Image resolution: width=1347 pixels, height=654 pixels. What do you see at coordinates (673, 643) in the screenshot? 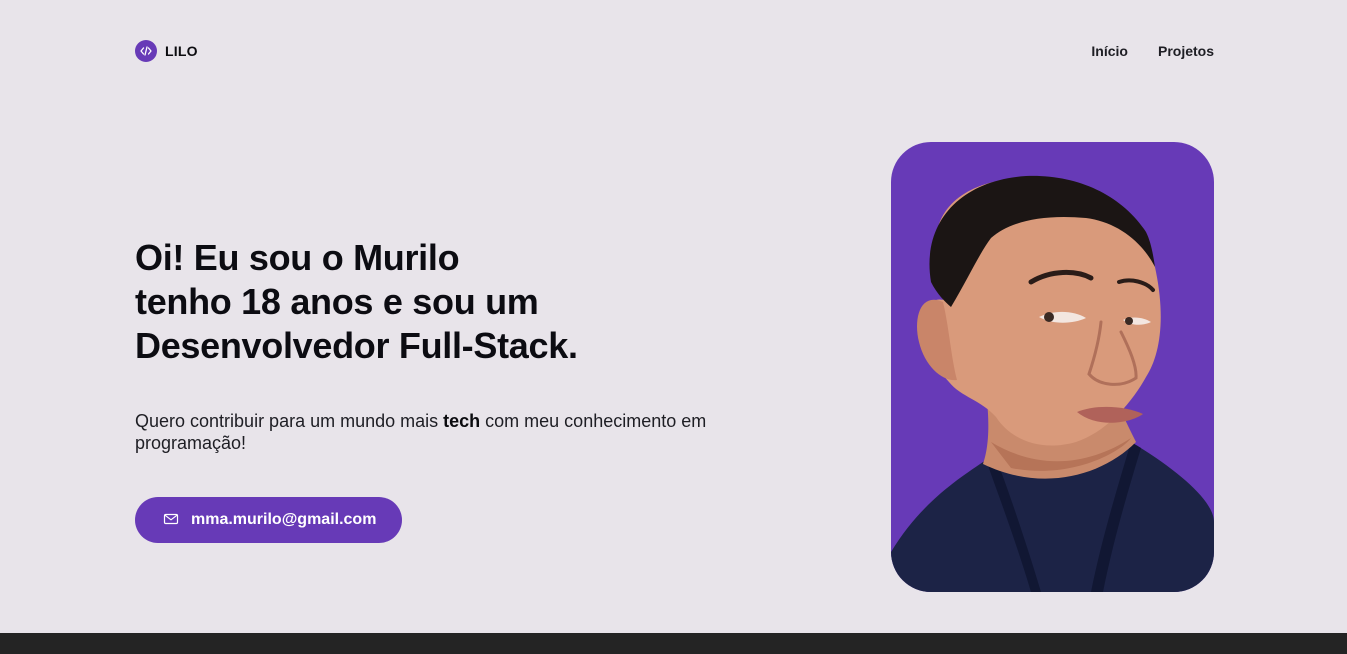
I see `footer-bar` at bounding box center [673, 643].